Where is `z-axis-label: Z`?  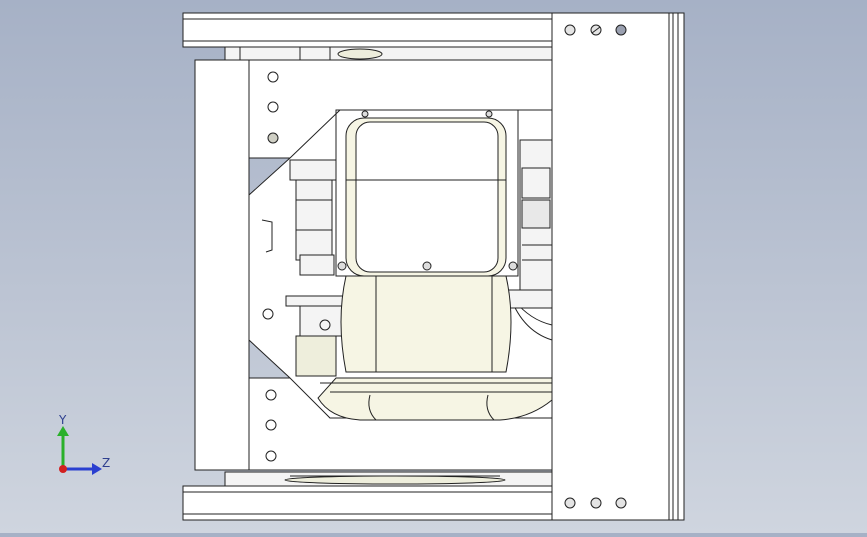
z-axis-label: Z is located at coordinates (106, 463).